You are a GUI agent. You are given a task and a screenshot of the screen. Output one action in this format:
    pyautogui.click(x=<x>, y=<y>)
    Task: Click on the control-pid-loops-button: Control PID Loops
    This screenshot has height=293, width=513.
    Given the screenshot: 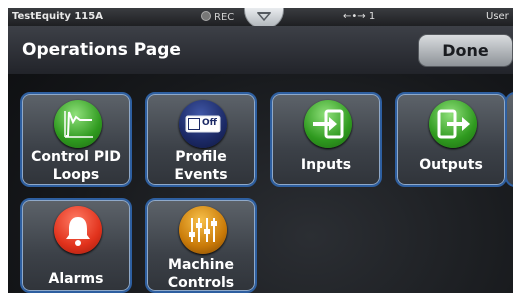 What is the action you would take?
    pyautogui.click(x=76, y=139)
    